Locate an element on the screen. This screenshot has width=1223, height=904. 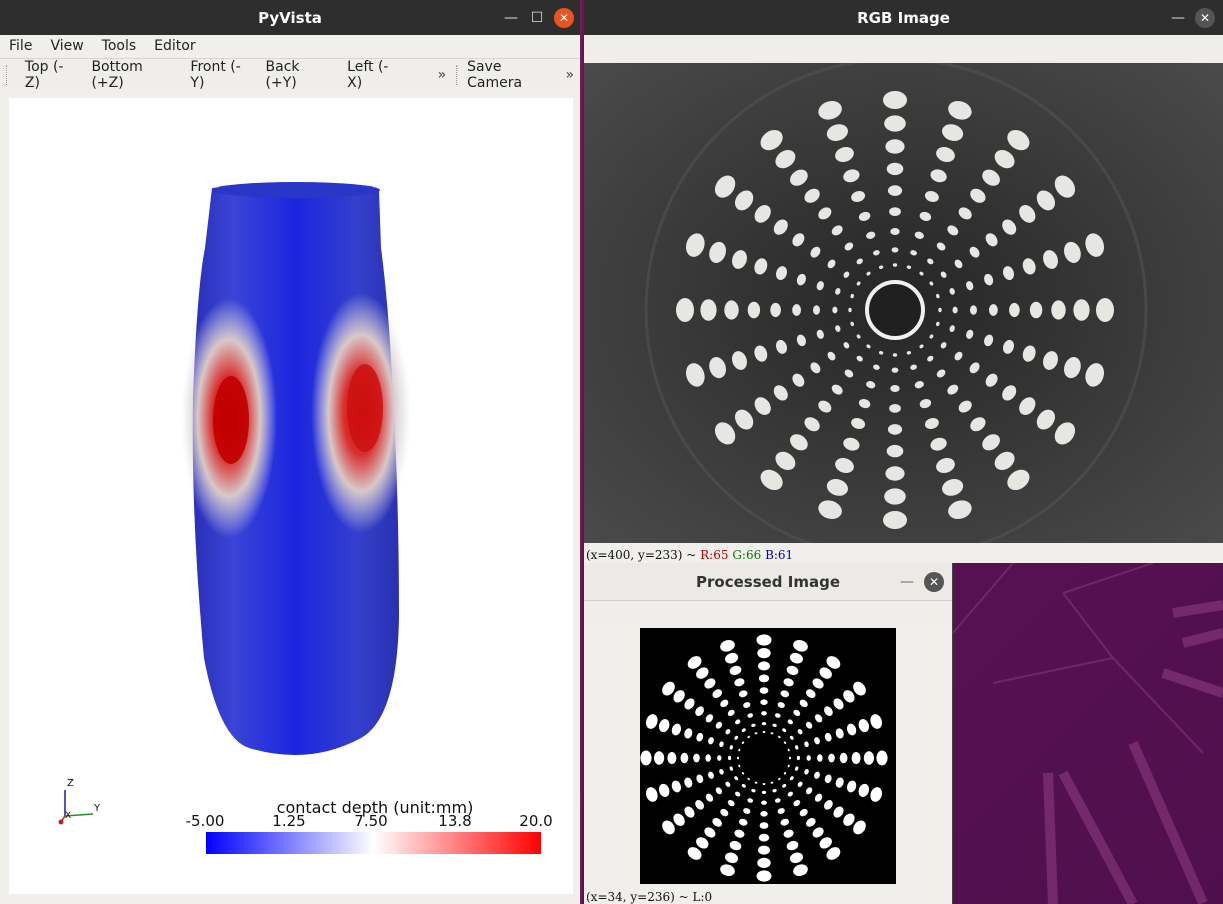
menu-view: View is located at coordinates (66, 46).